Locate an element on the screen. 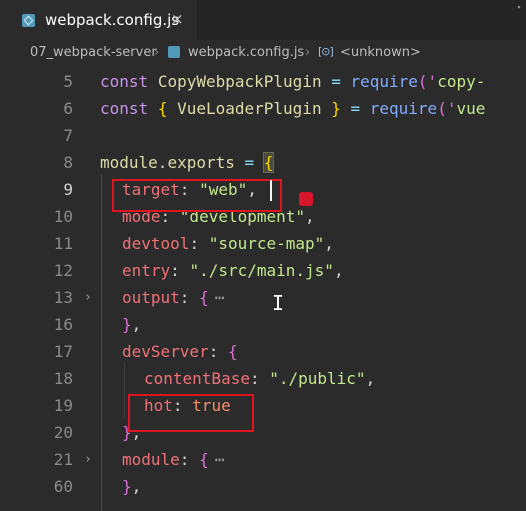 The width and height of the screenshot is (526, 511). code-line: 13 › output: {⋯ is located at coordinates (263, 297).